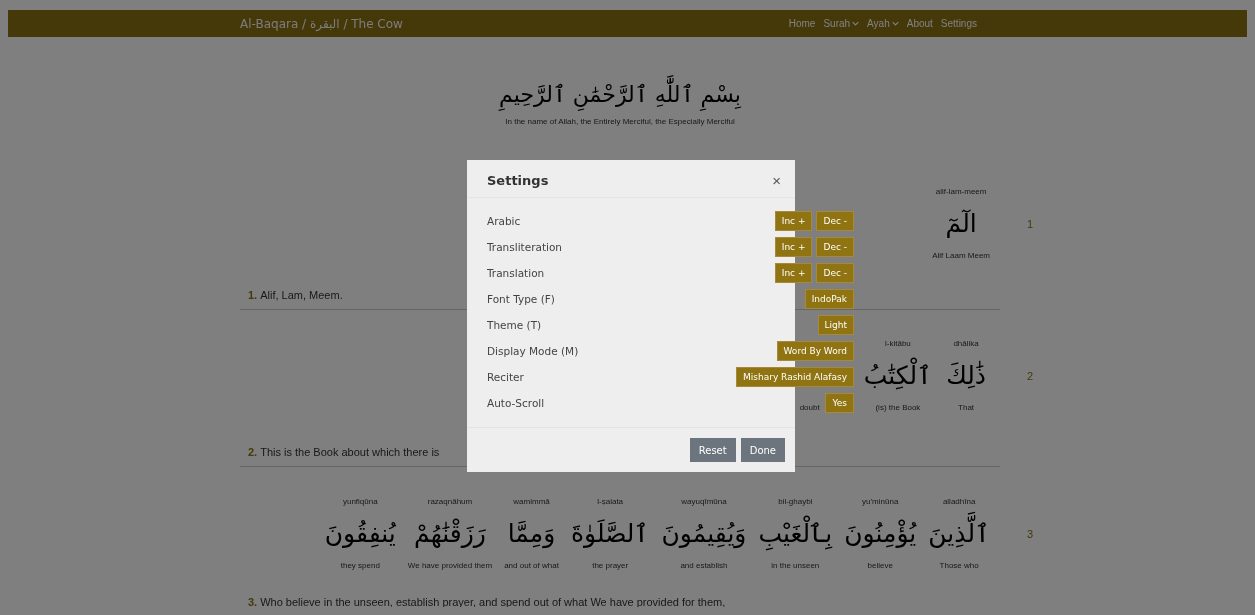 Image resolution: width=1255 pixels, height=615 pixels. Describe the element at coordinates (961, 256) in the screenshot. I see `word-meaning: Alif Laam Meem` at that location.